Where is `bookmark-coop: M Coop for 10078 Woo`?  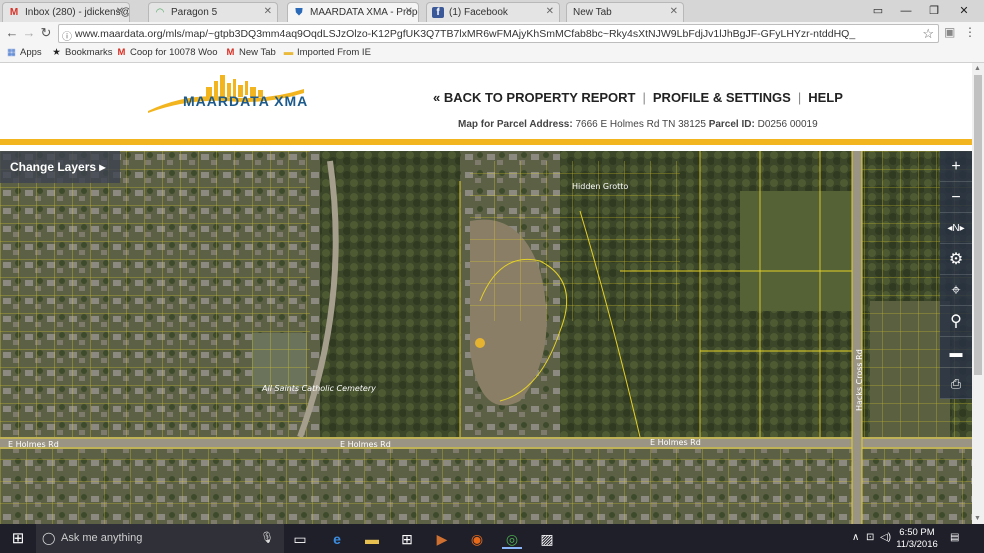 bookmark-coop: M Coop for 10078 Woo is located at coordinates (167, 52).